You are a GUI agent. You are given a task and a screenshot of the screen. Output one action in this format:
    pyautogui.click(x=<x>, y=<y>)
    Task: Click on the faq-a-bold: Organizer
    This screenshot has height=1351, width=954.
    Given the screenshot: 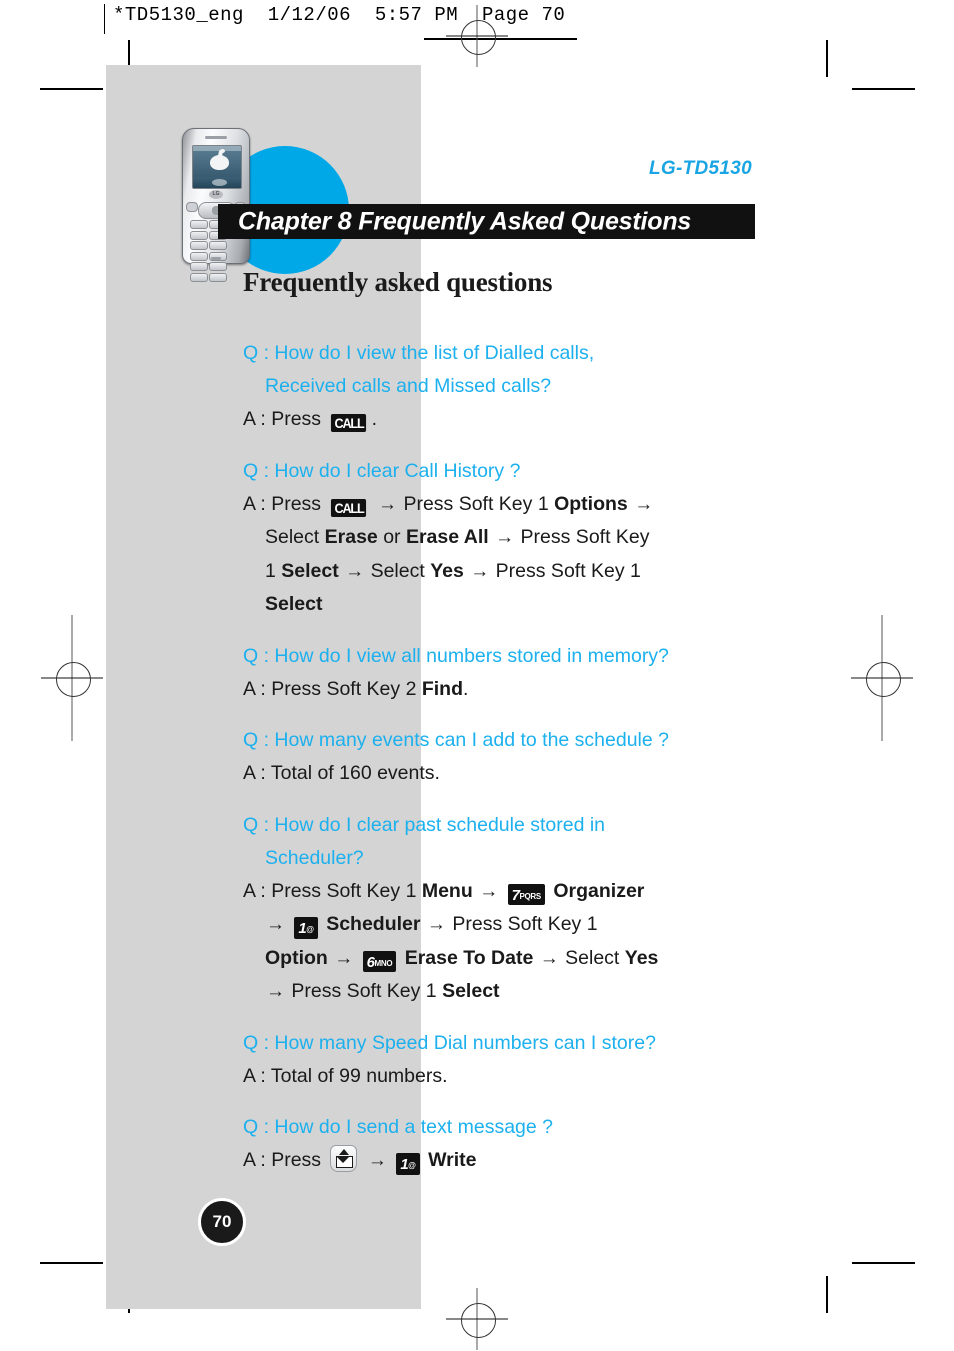 What is the action you would take?
    pyautogui.click(x=599, y=890)
    